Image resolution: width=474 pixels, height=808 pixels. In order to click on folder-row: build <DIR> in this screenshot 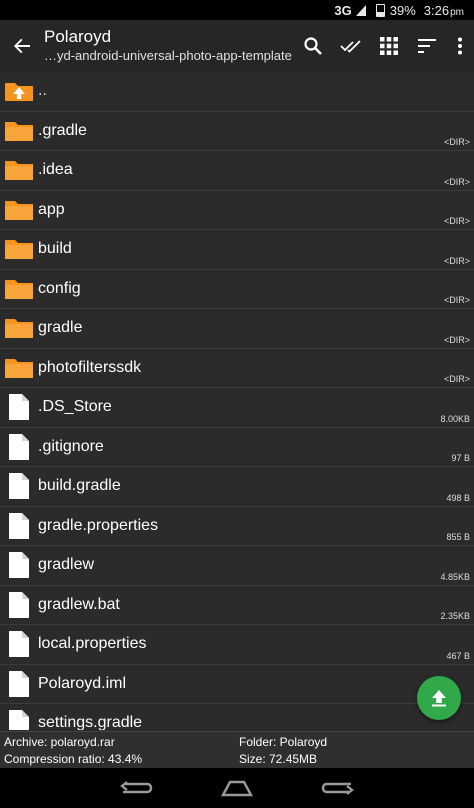, I will do `click(237, 250)`.